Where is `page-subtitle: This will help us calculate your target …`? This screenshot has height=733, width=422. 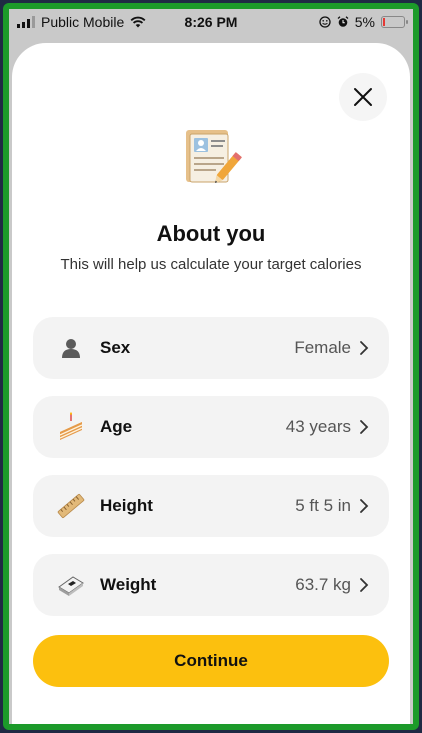 page-subtitle: This will help us calculate your target … is located at coordinates (211, 264).